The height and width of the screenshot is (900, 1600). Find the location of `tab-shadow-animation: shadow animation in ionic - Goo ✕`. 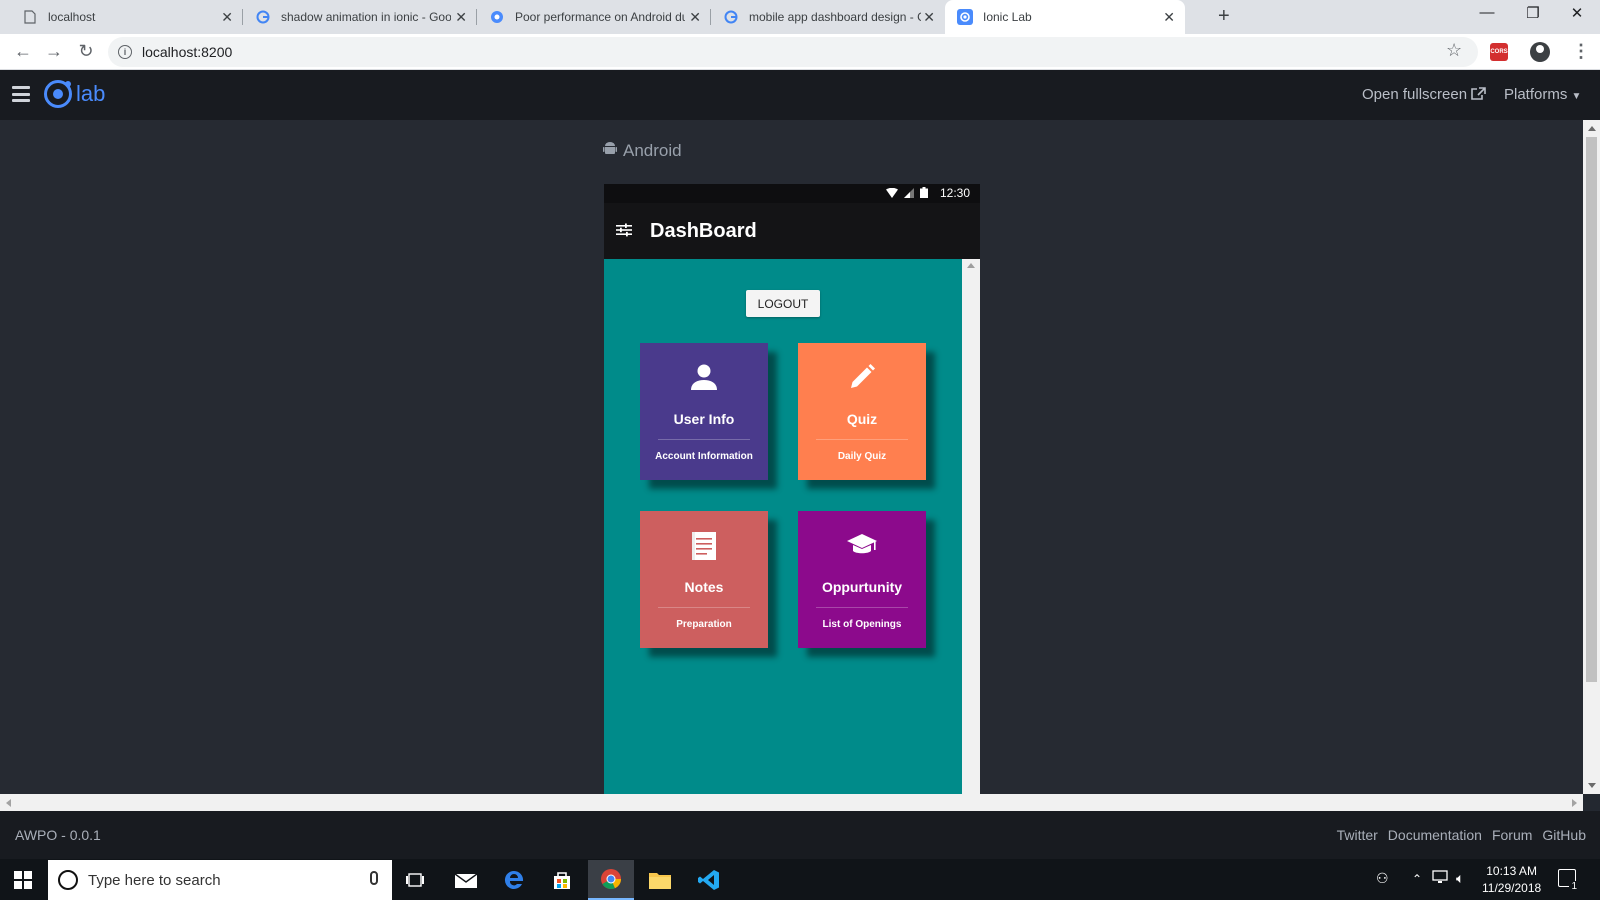

tab-shadow-animation: shadow animation in ionic - Goo ✕ is located at coordinates (360, 17).